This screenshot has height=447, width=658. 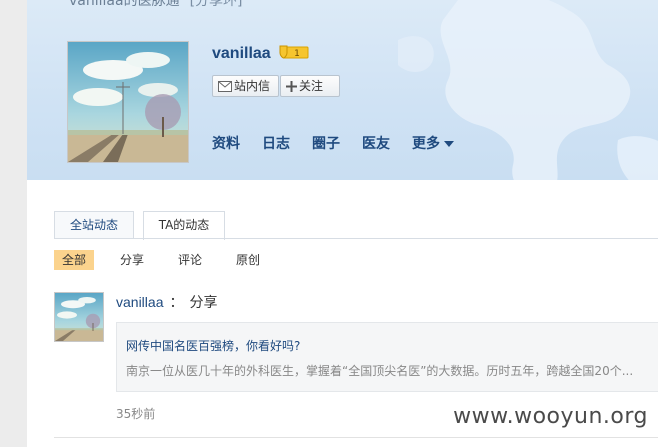 What do you see at coordinates (326, 143) in the screenshot?
I see `nav-item-groups: 圈子` at bounding box center [326, 143].